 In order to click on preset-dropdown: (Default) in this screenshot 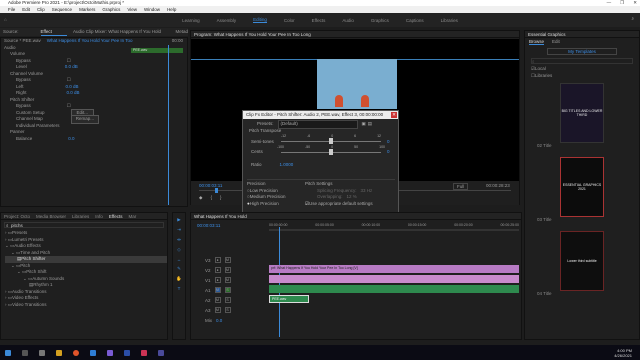, I will do `click(317, 124)`.